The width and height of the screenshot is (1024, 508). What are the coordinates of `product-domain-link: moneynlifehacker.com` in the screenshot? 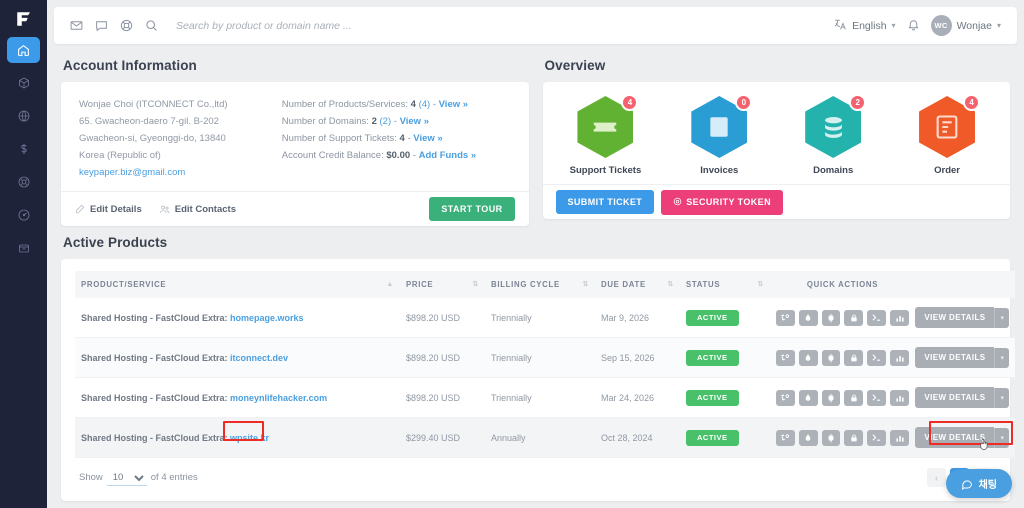 It's located at (278, 398).